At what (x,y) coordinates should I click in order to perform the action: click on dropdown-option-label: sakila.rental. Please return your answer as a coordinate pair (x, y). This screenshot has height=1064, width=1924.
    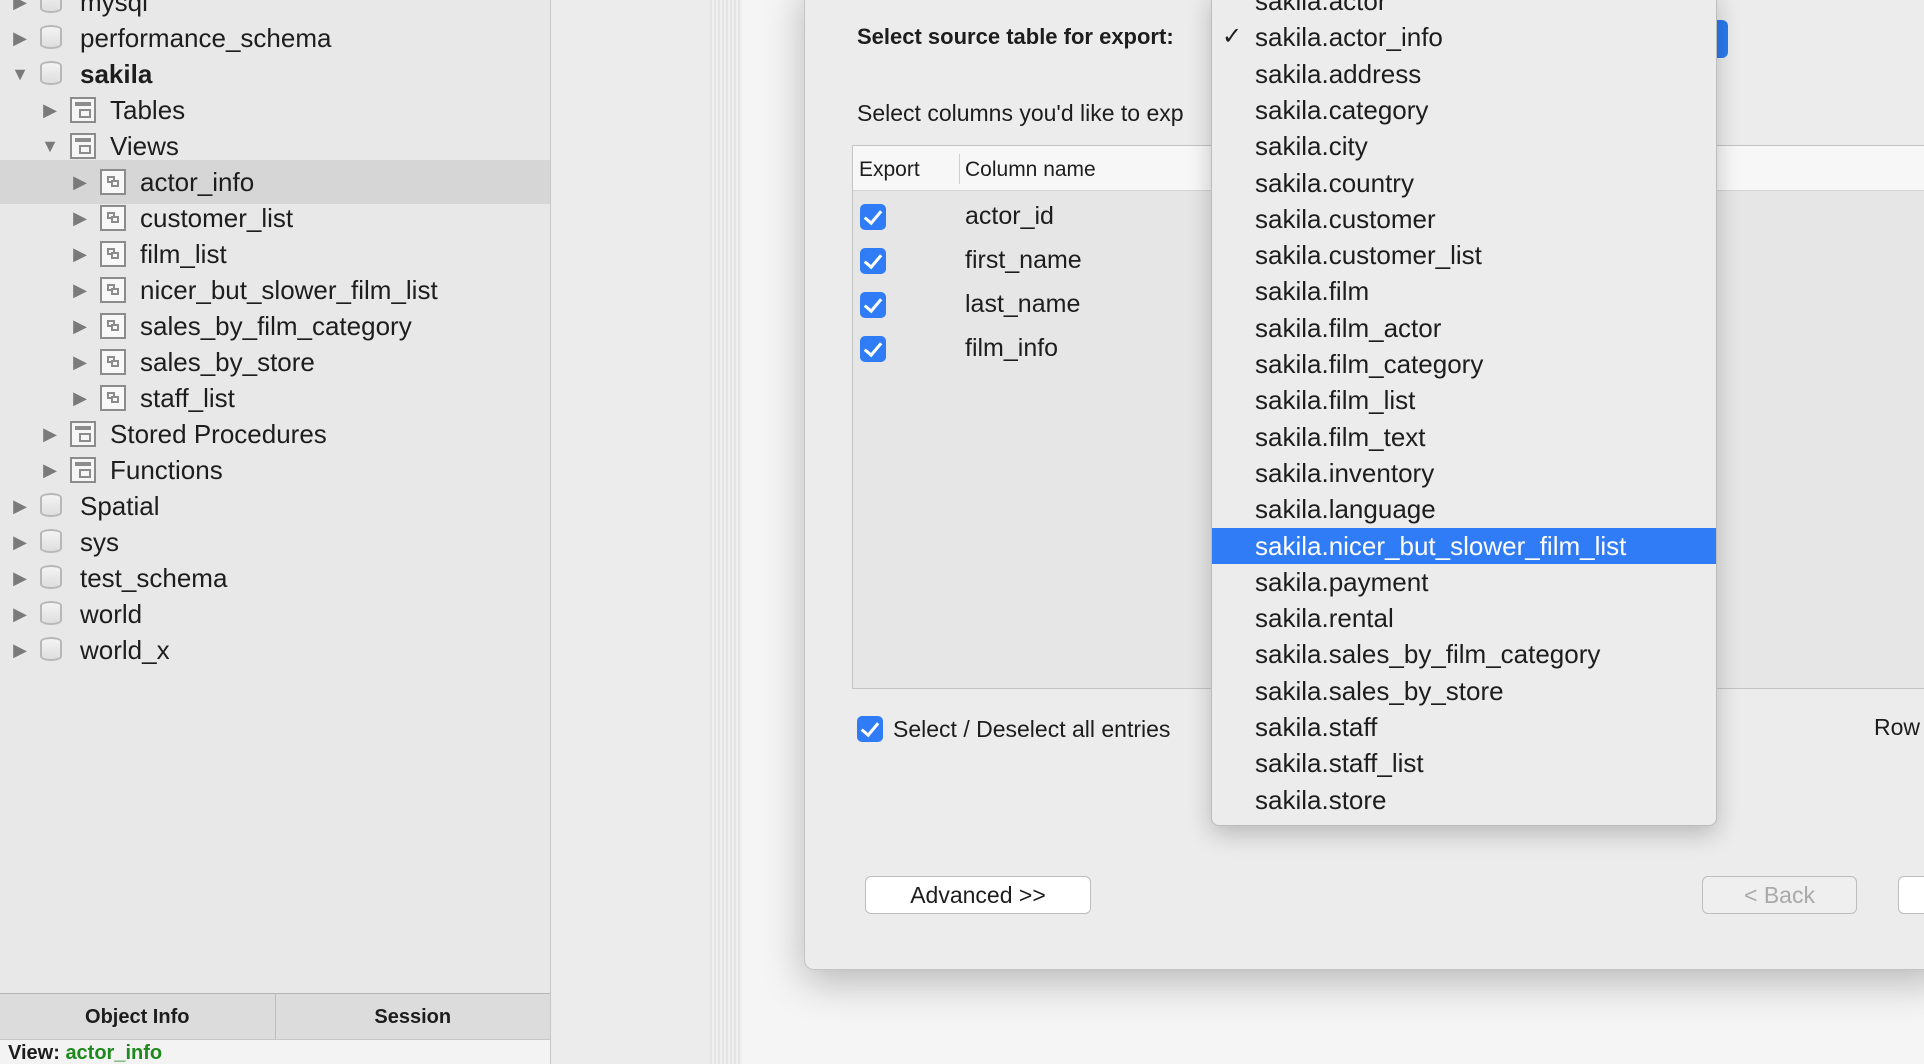
    Looking at the image, I should click on (1324, 618).